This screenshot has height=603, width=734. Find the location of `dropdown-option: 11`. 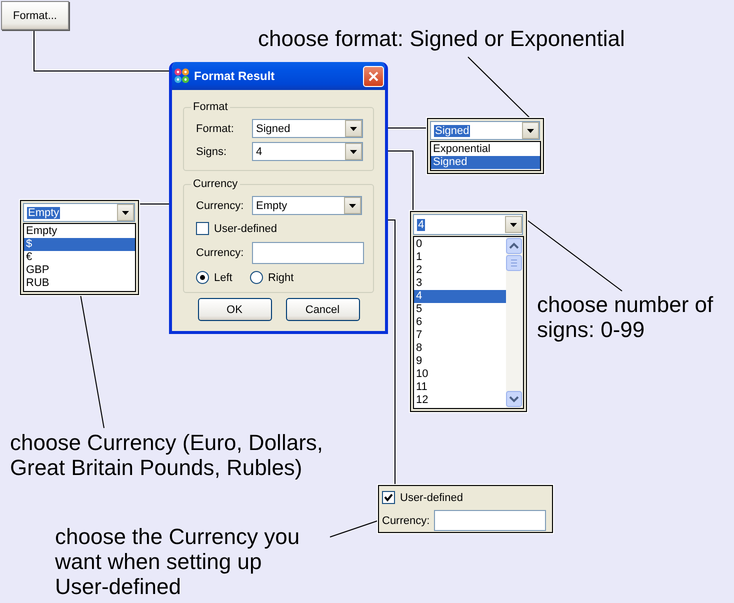

dropdown-option: 11 is located at coordinates (460, 387).